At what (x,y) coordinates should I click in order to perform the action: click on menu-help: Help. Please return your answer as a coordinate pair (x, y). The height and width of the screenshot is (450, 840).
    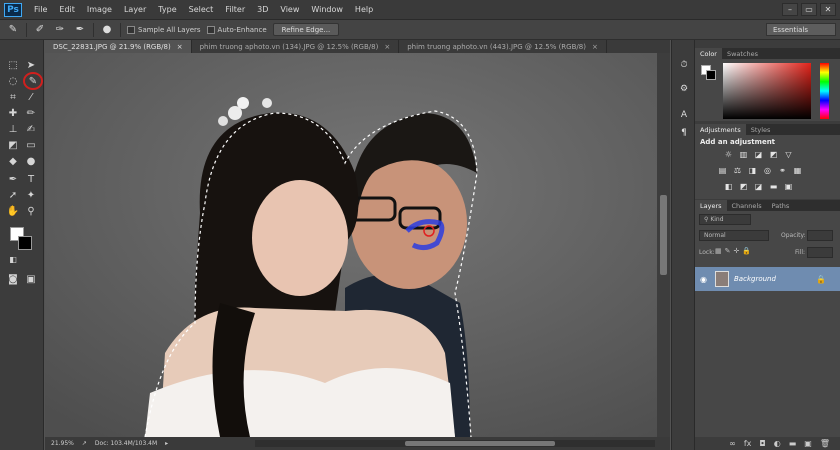
    Looking at the image, I should click on (364, 9).